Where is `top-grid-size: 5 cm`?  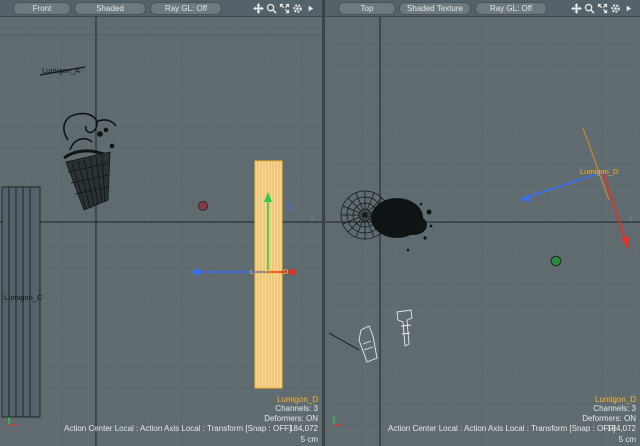
top-grid-size: 5 cm is located at coordinates (627, 439).